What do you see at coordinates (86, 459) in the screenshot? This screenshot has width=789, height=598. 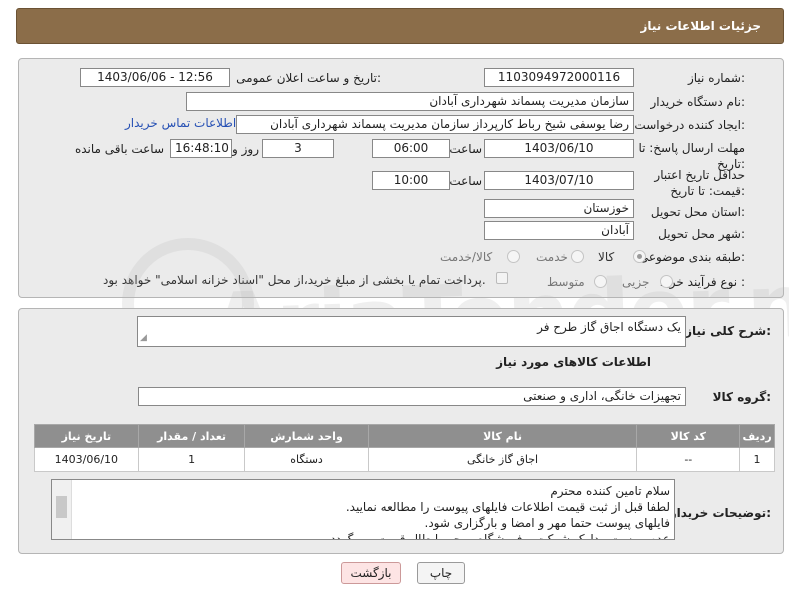 I see `cell-need-date: 1403/06/10` at bounding box center [86, 459].